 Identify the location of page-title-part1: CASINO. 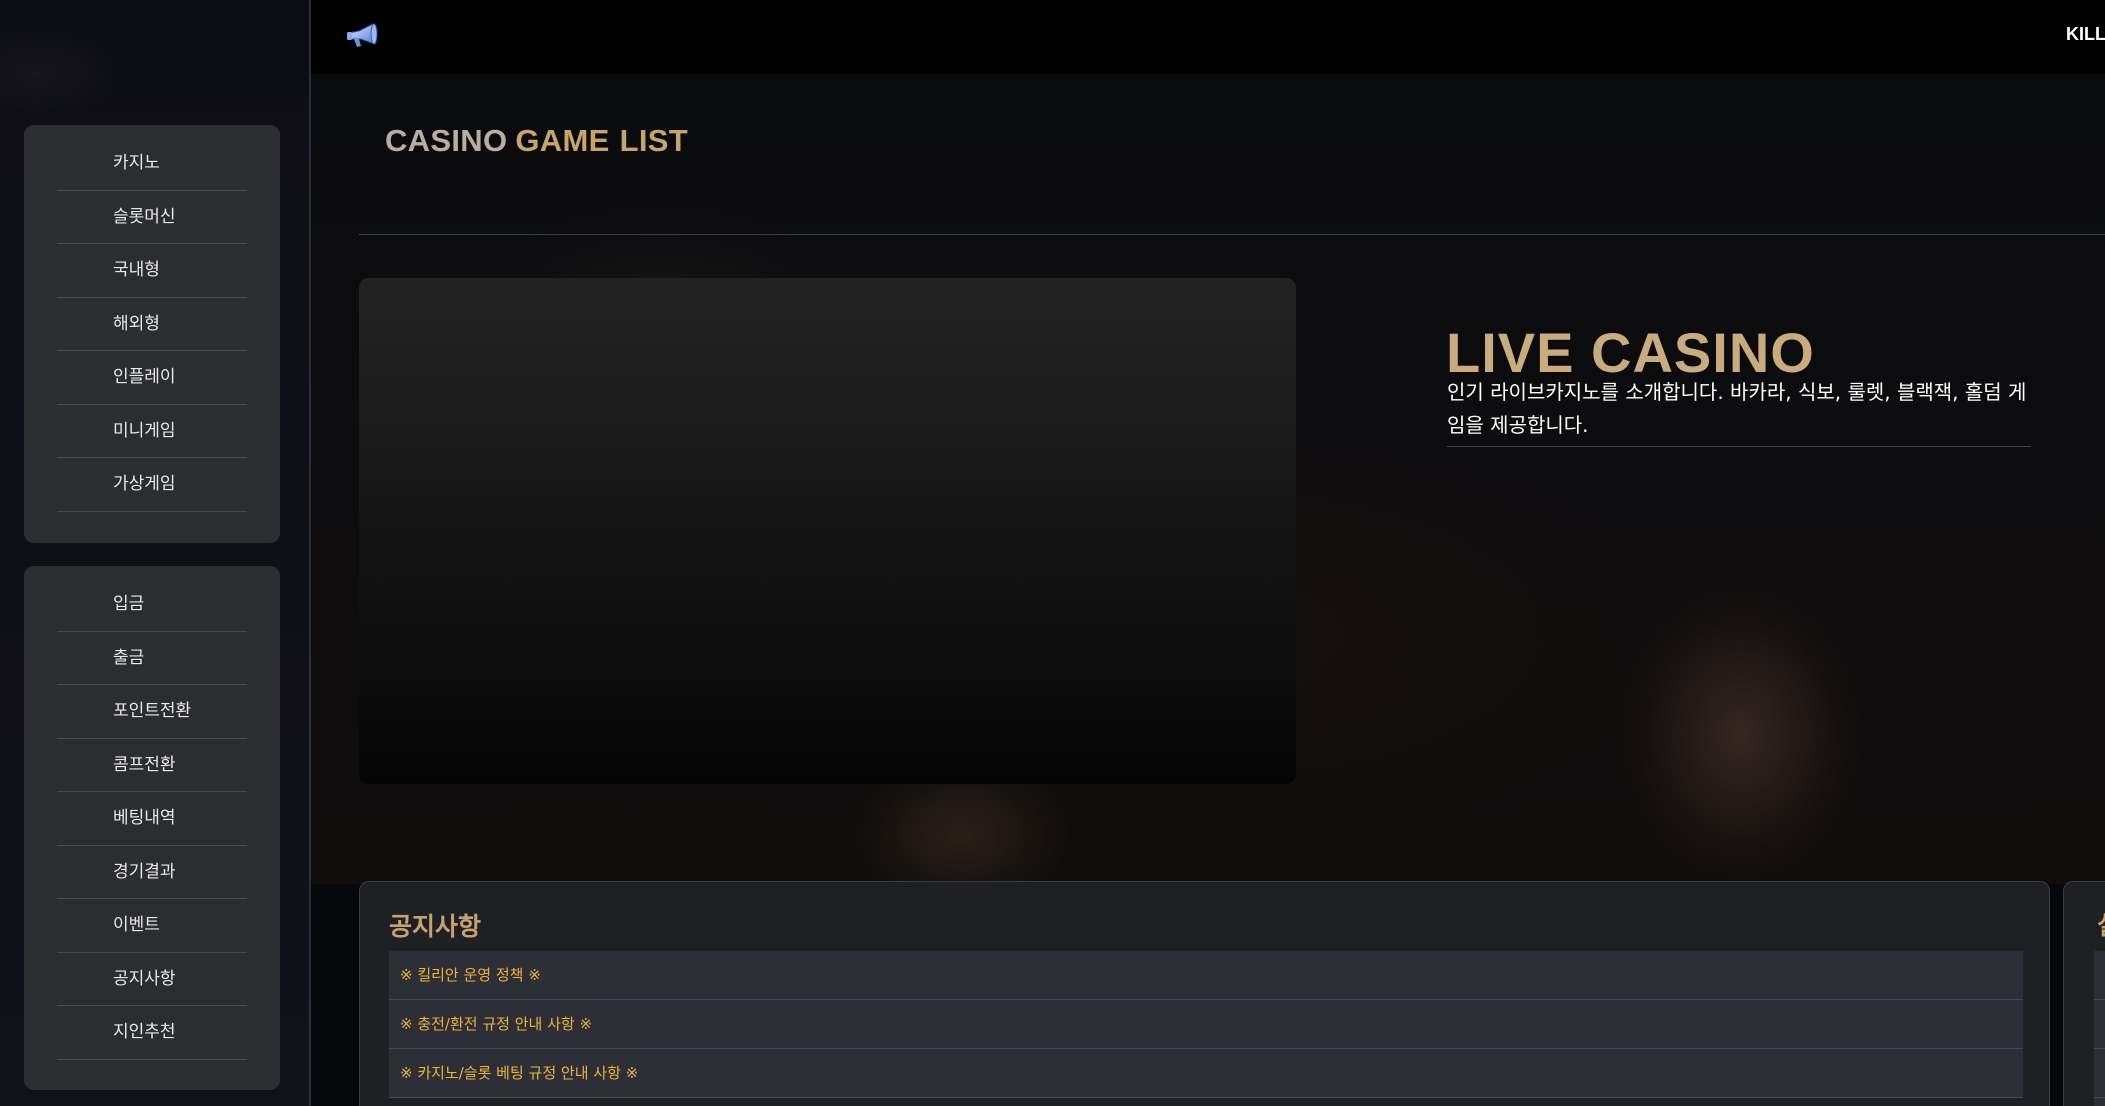
(446, 140).